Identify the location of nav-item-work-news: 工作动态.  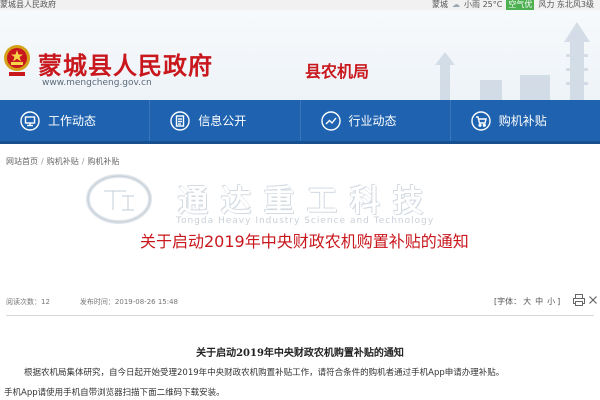
(75, 120).